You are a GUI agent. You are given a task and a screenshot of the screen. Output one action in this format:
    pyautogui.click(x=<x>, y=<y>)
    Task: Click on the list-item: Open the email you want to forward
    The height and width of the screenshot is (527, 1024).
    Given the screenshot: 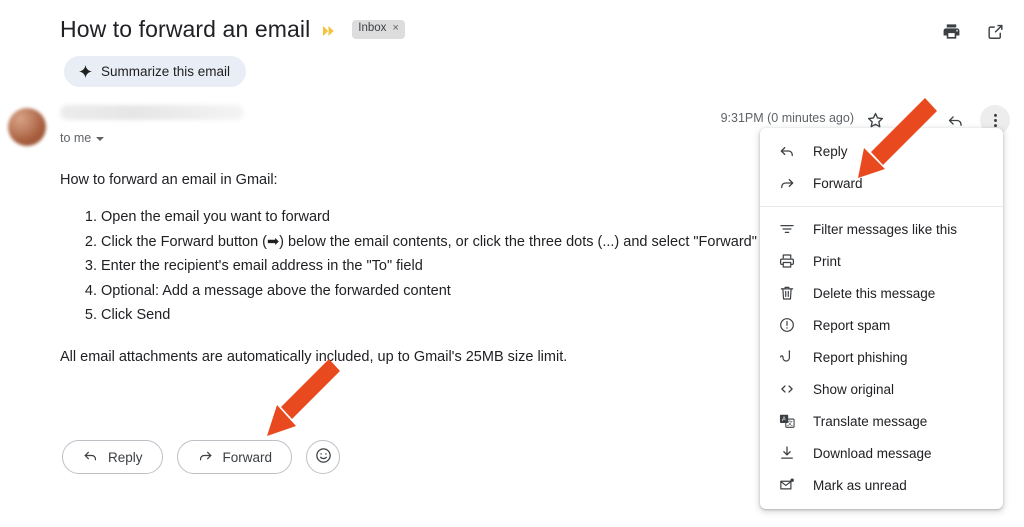 What is the action you would take?
    pyautogui.click(x=430, y=217)
    